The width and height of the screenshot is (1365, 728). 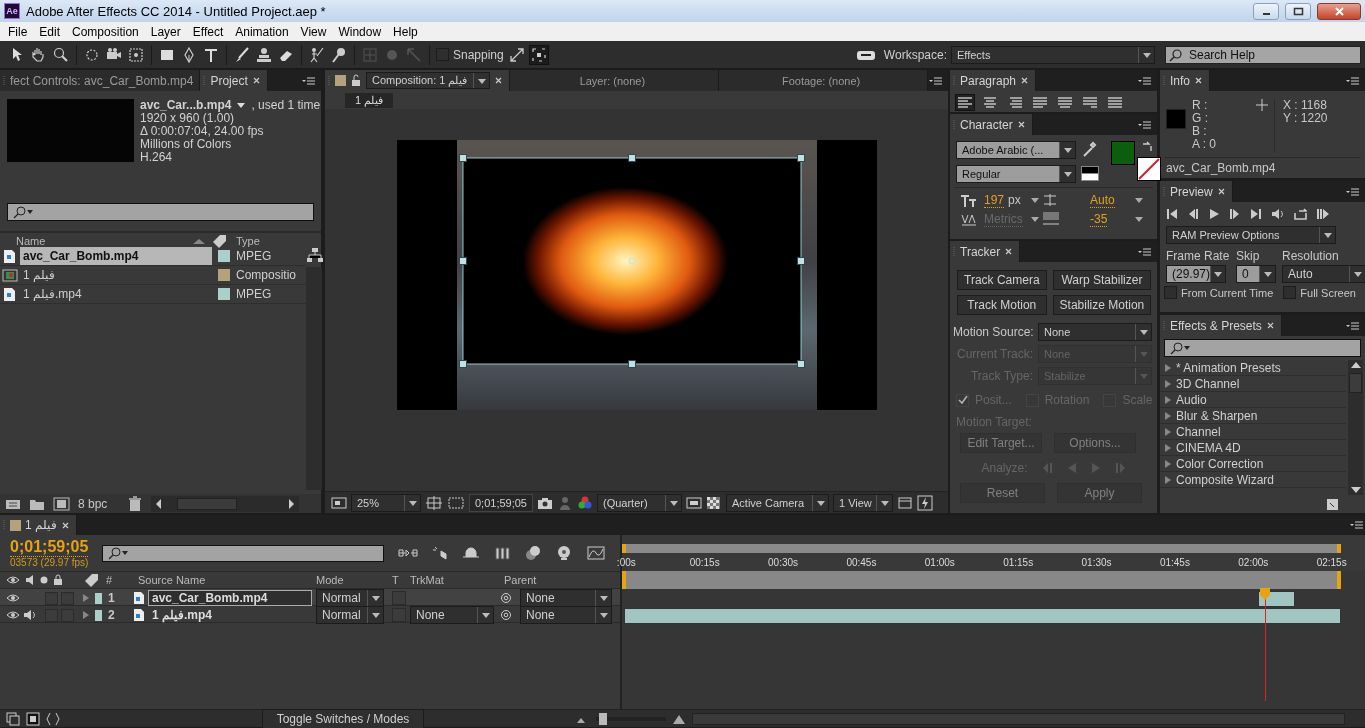 What do you see at coordinates (39, 525) in the screenshot?
I see `panel-tab: فيلم 1` at bounding box center [39, 525].